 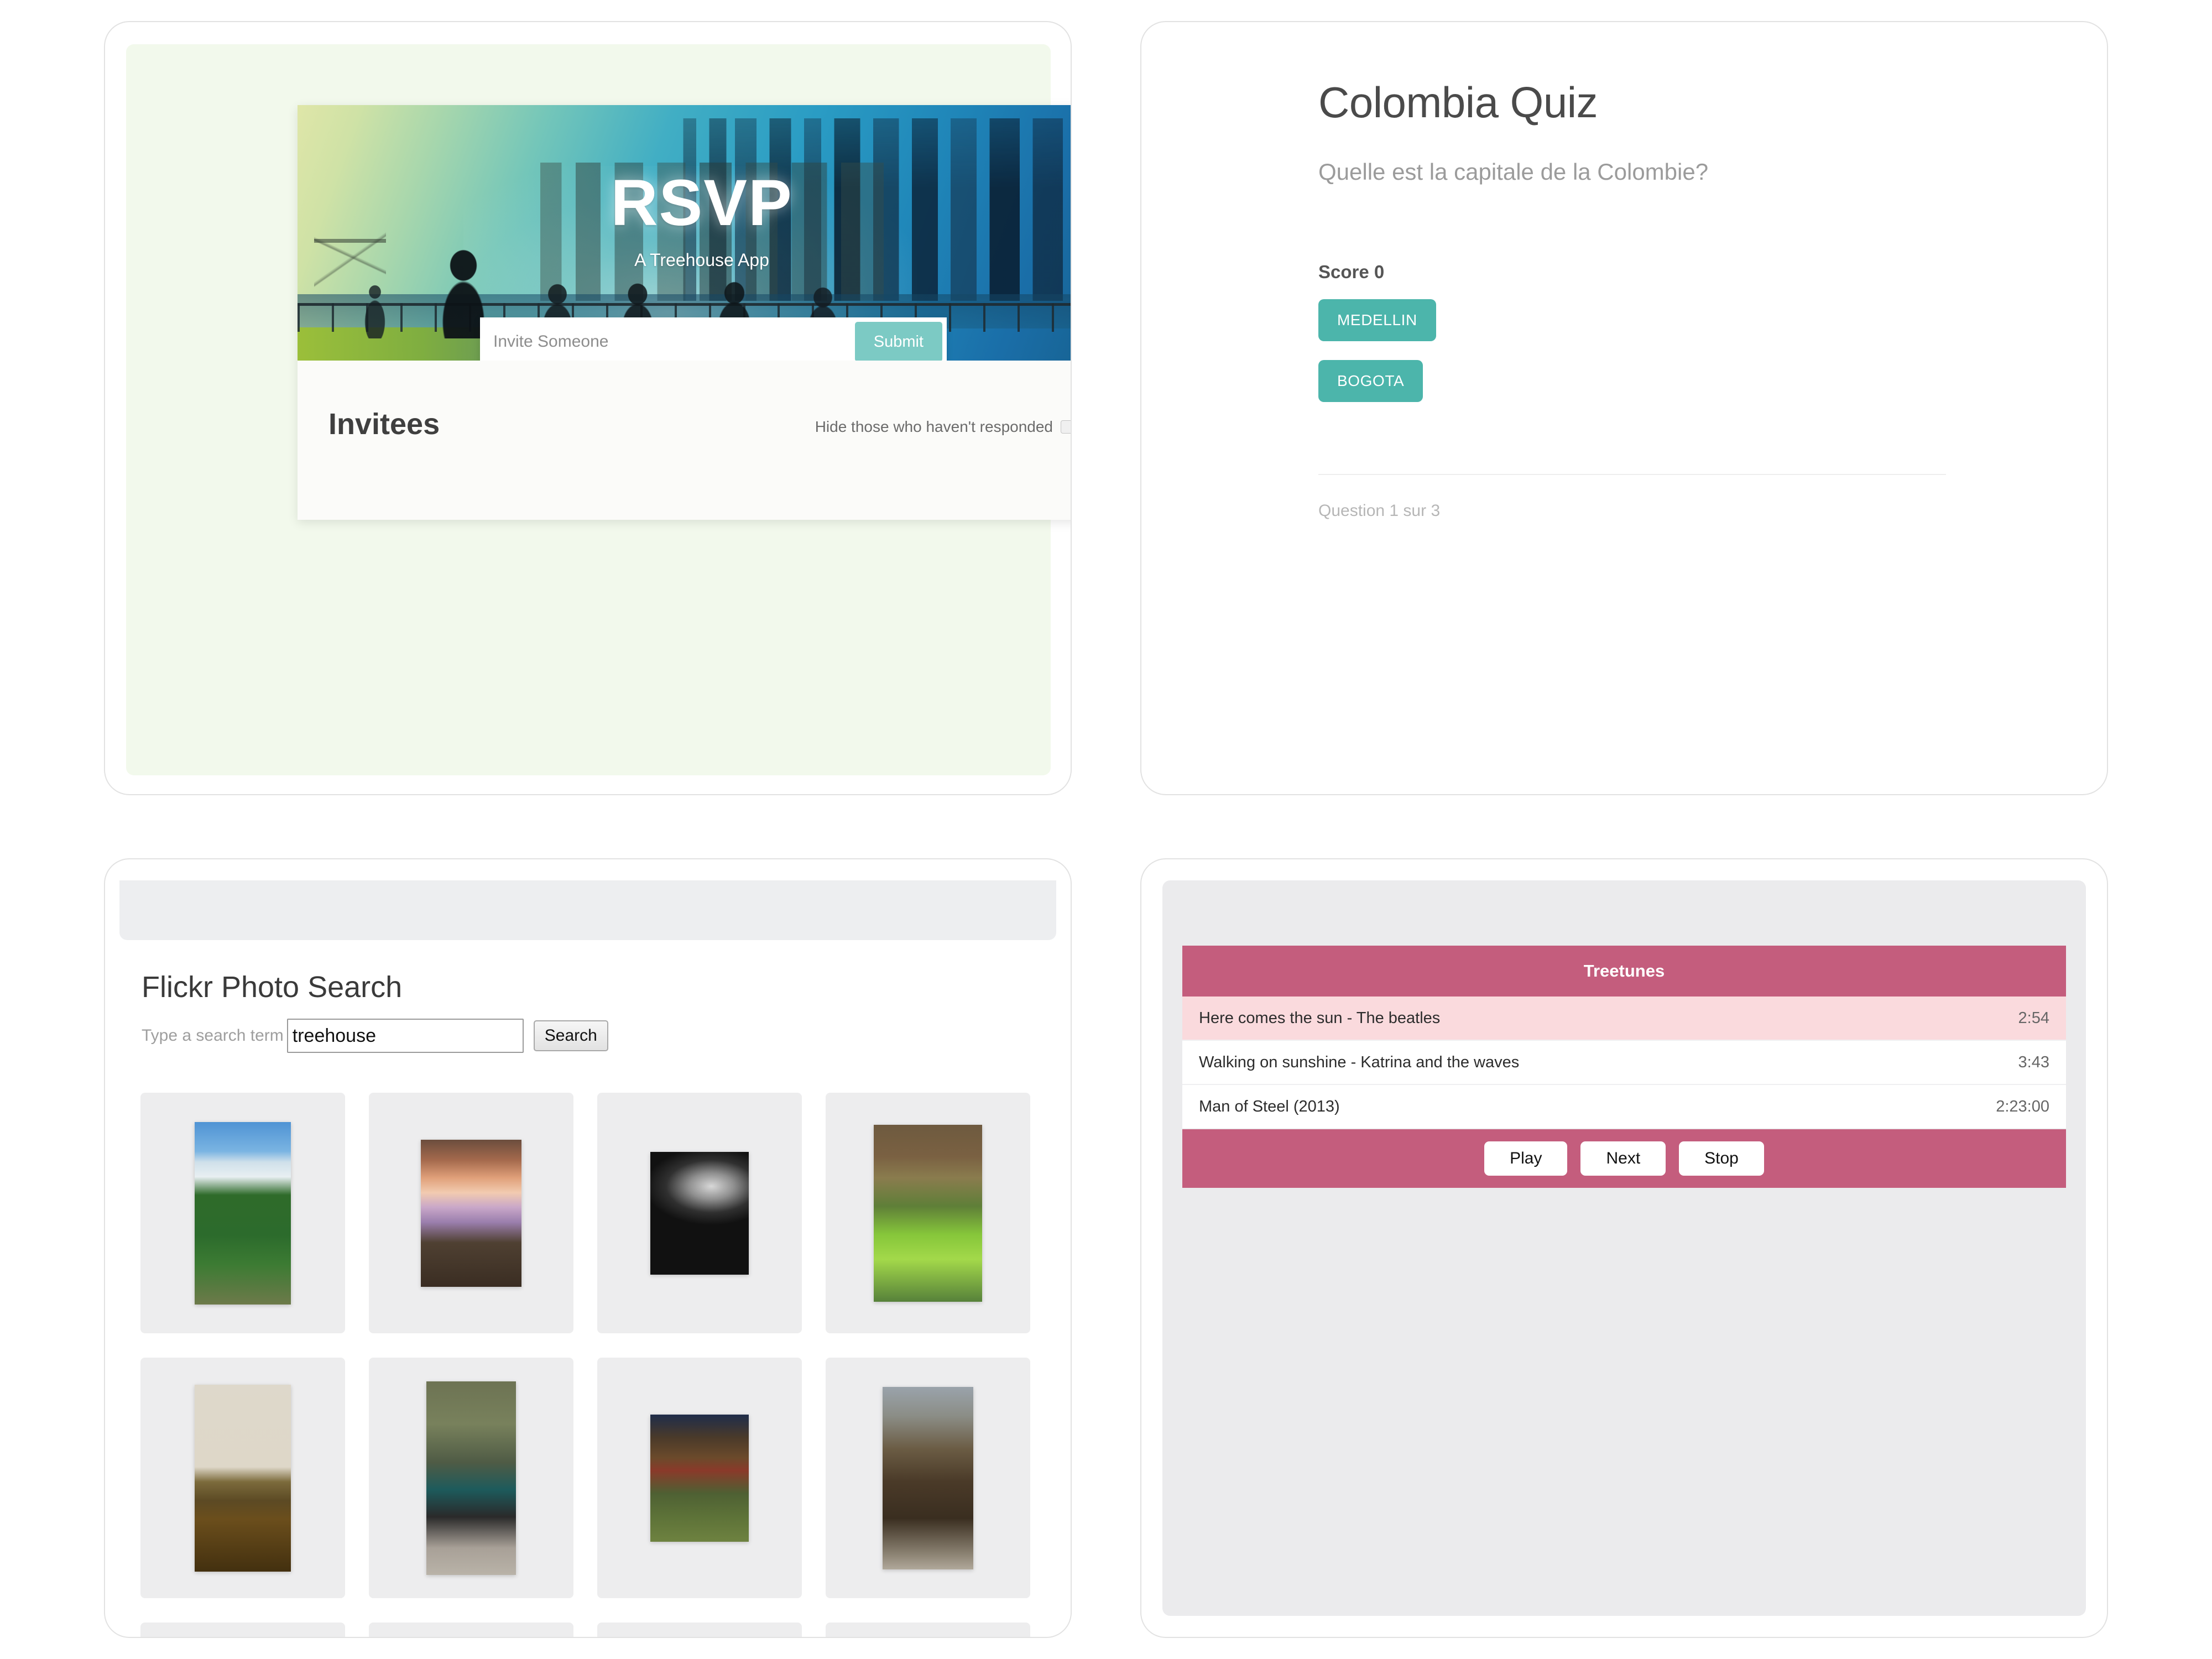 What do you see at coordinates (405, 1036) in the screenshot?
I see `flickr-search-input` at bounding box center [405, 1036].